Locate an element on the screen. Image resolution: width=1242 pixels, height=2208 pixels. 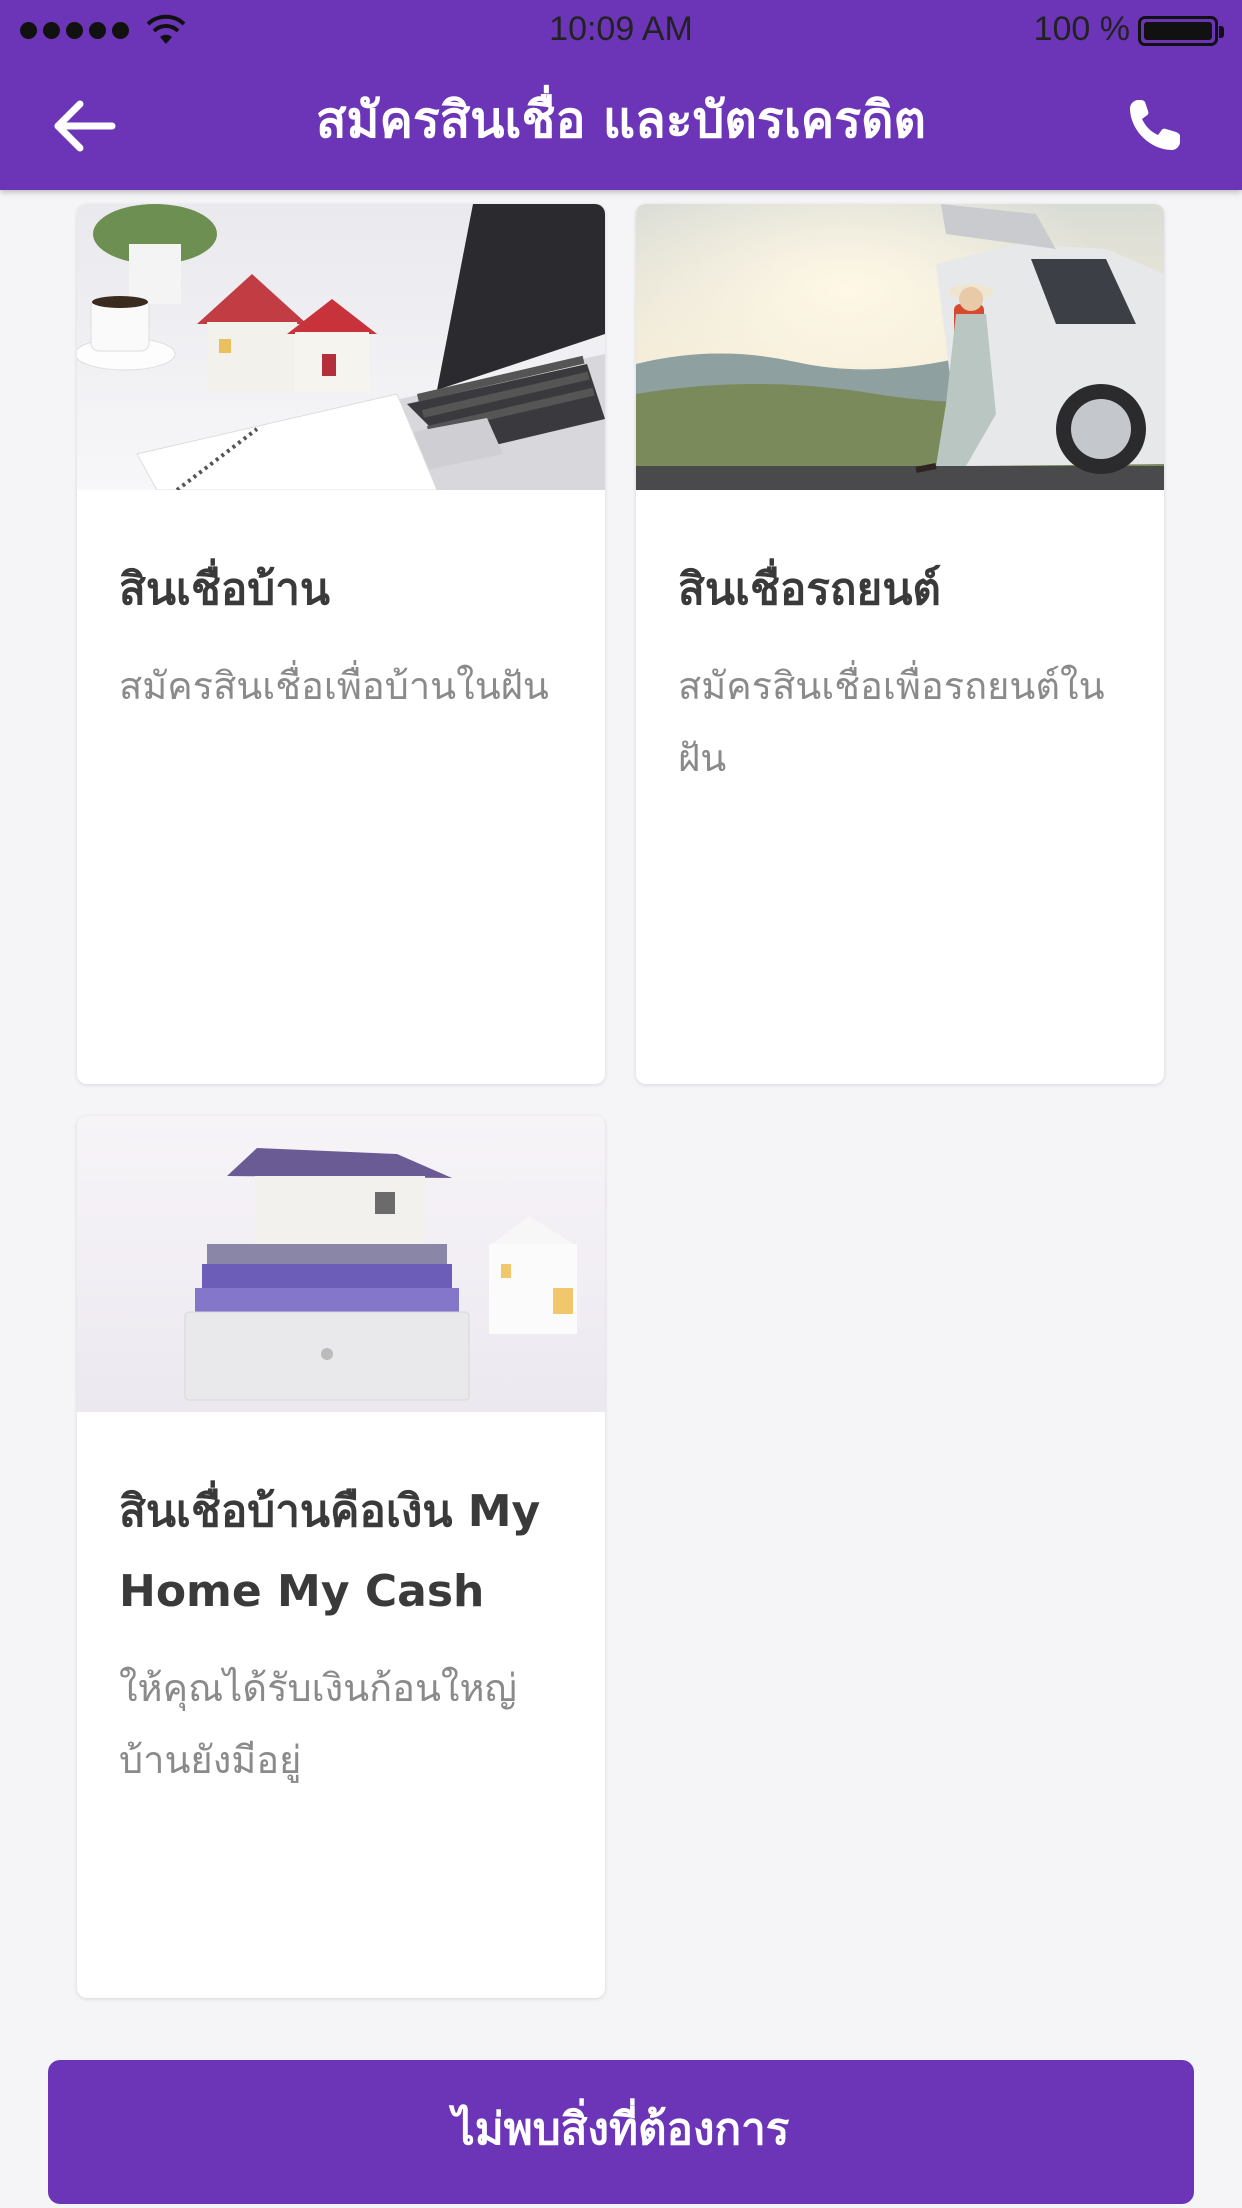
card-title: สินเชื่อรถยนต์ is located at coordinates (809, 589).